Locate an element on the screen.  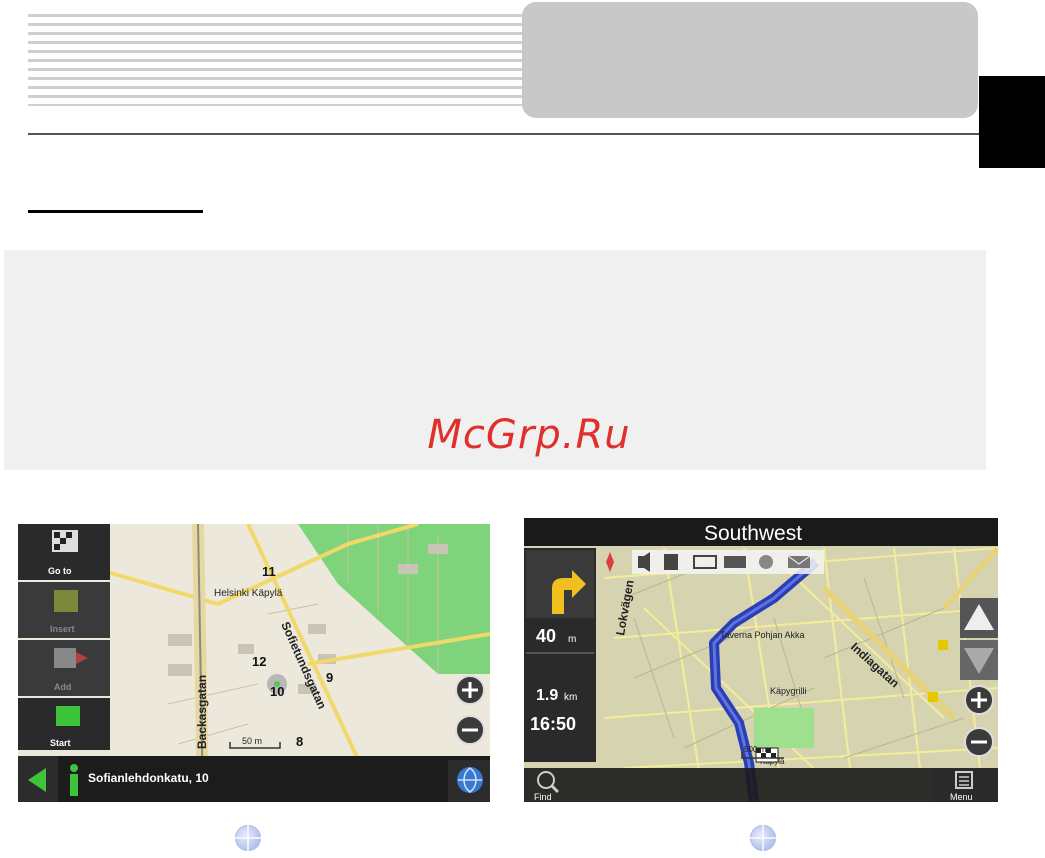
insert-button: Insert is located at coordinates (64, 610).